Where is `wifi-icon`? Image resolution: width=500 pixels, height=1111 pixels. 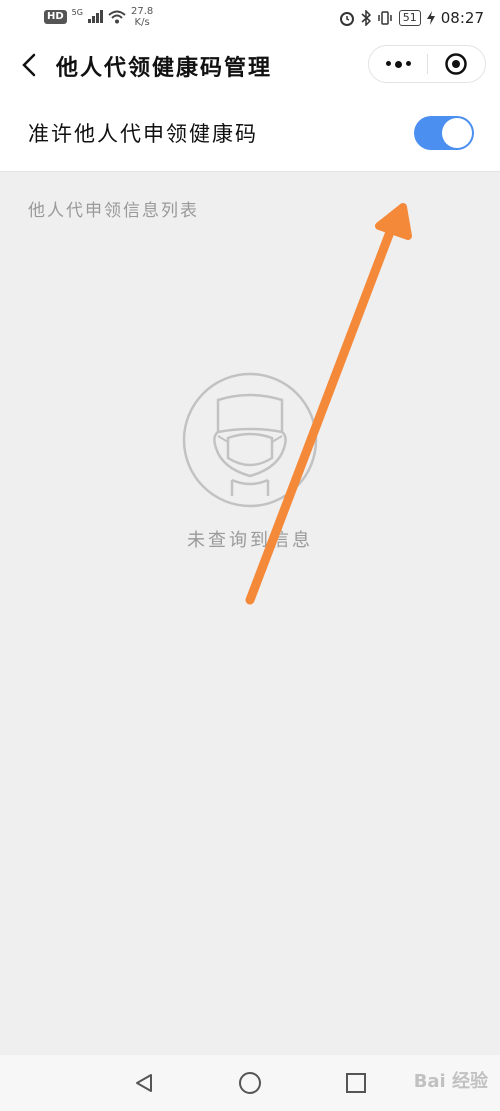 wifi-icon is located at coordinates (117, 17).